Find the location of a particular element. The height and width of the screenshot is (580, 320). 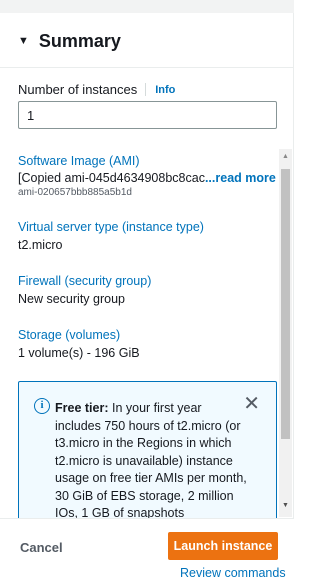

summary-header: ▼ Summary is located at coordinates (147, 41).